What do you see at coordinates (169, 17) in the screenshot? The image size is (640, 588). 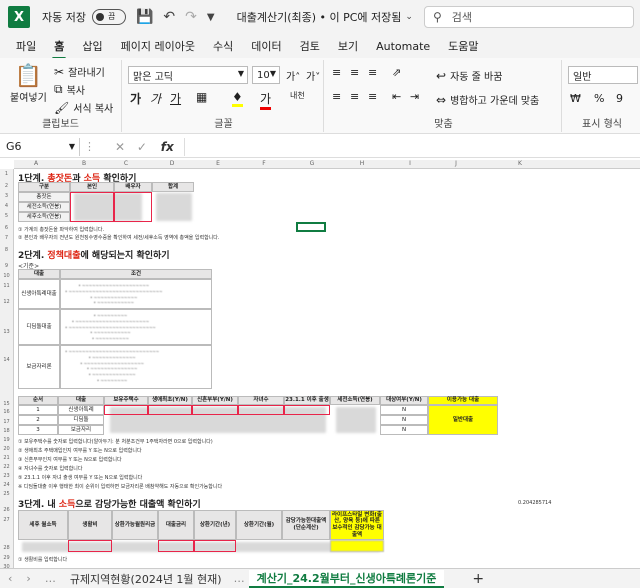 I see `undo-icon: ↶` at bounding box center [169, 17].